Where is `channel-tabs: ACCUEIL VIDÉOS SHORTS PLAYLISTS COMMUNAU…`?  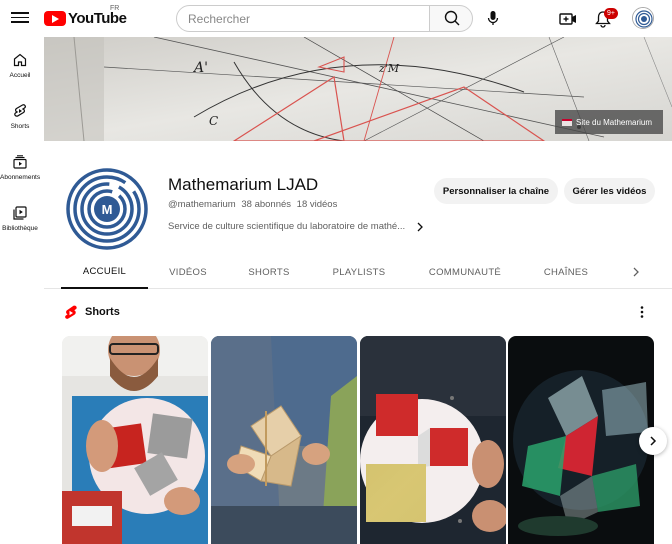 channel-tabs: ACCUEIL VIDÉOS SHORTS PLAYLISTS COMMUNAU… is located at coordinates (358, 272).